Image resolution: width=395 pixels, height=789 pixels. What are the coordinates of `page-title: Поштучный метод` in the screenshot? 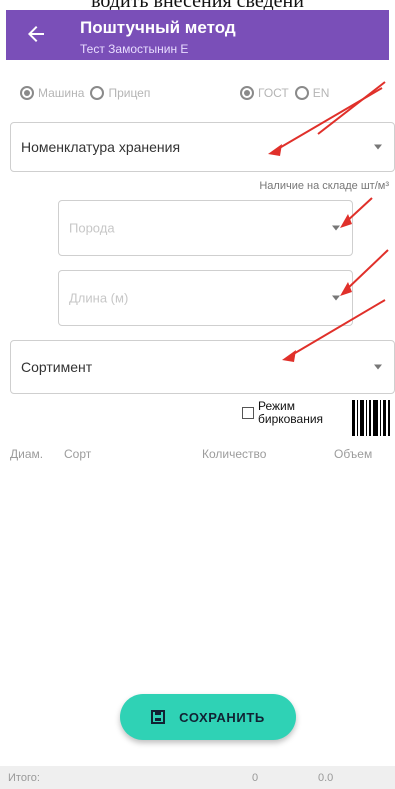 It's located at (158, 27).